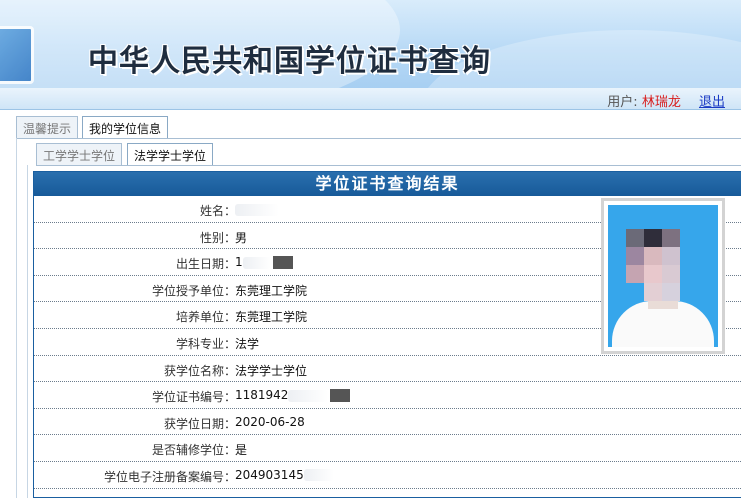 The image size is (741, 498). What do you see at coordinates (270, 421) in the screenshot?
I see `field-value: 2020-06-28` at bounding box center [270, 421].